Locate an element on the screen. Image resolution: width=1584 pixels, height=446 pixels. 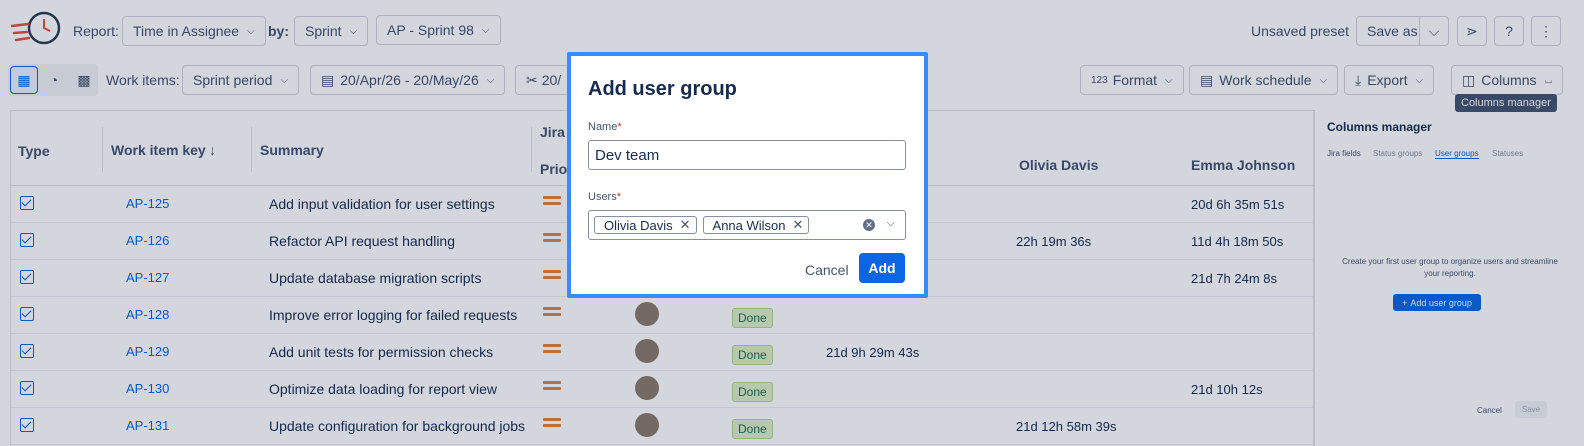
name-field-label: Name* is located at coordinates (605, 127).